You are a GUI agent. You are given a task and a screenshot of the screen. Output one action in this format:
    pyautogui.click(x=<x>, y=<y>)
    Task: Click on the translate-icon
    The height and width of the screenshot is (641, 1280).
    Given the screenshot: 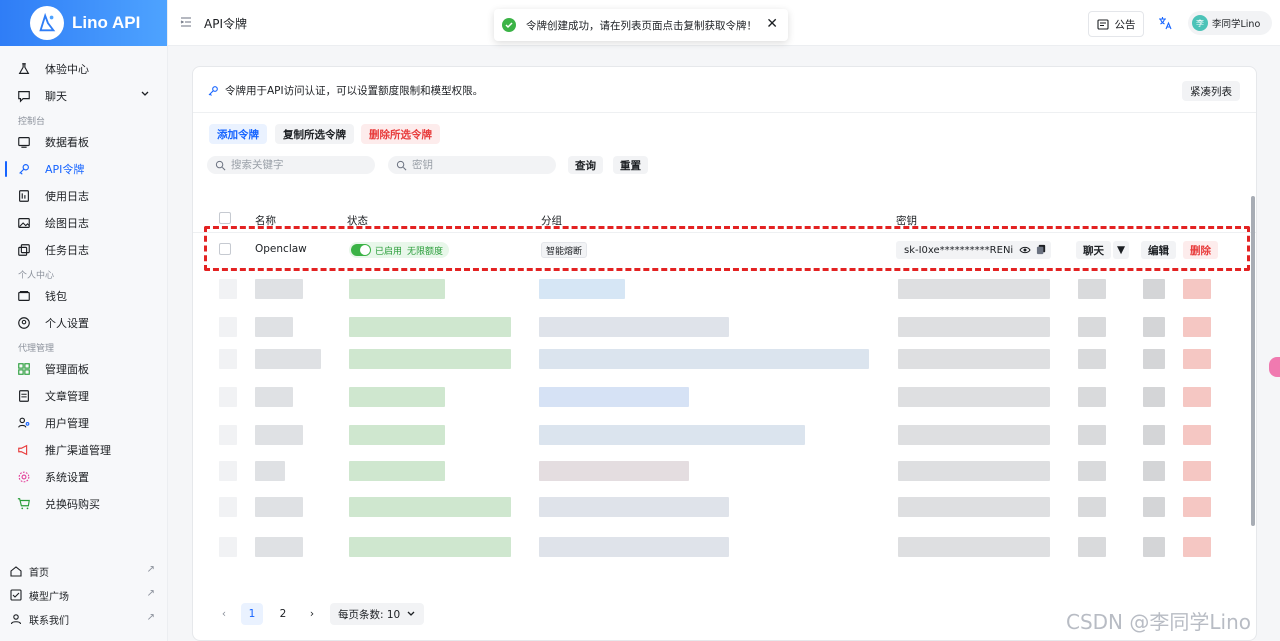 What is the action you would take?
    pyautogui.click(x=1165, y=23)
    